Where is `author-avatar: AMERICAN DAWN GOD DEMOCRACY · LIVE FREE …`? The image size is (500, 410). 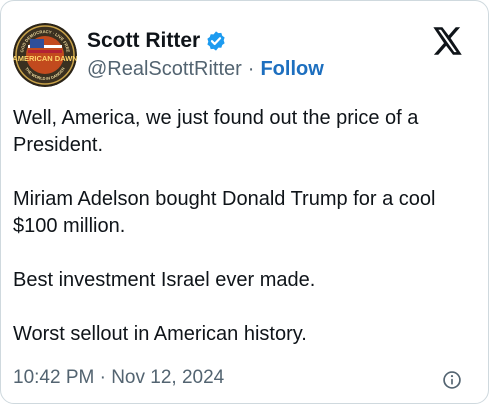
author-avatar: AMERICAN DAWN GOD DEMOCRACY · LIVE FREE … is located at coordinates (45, 55).